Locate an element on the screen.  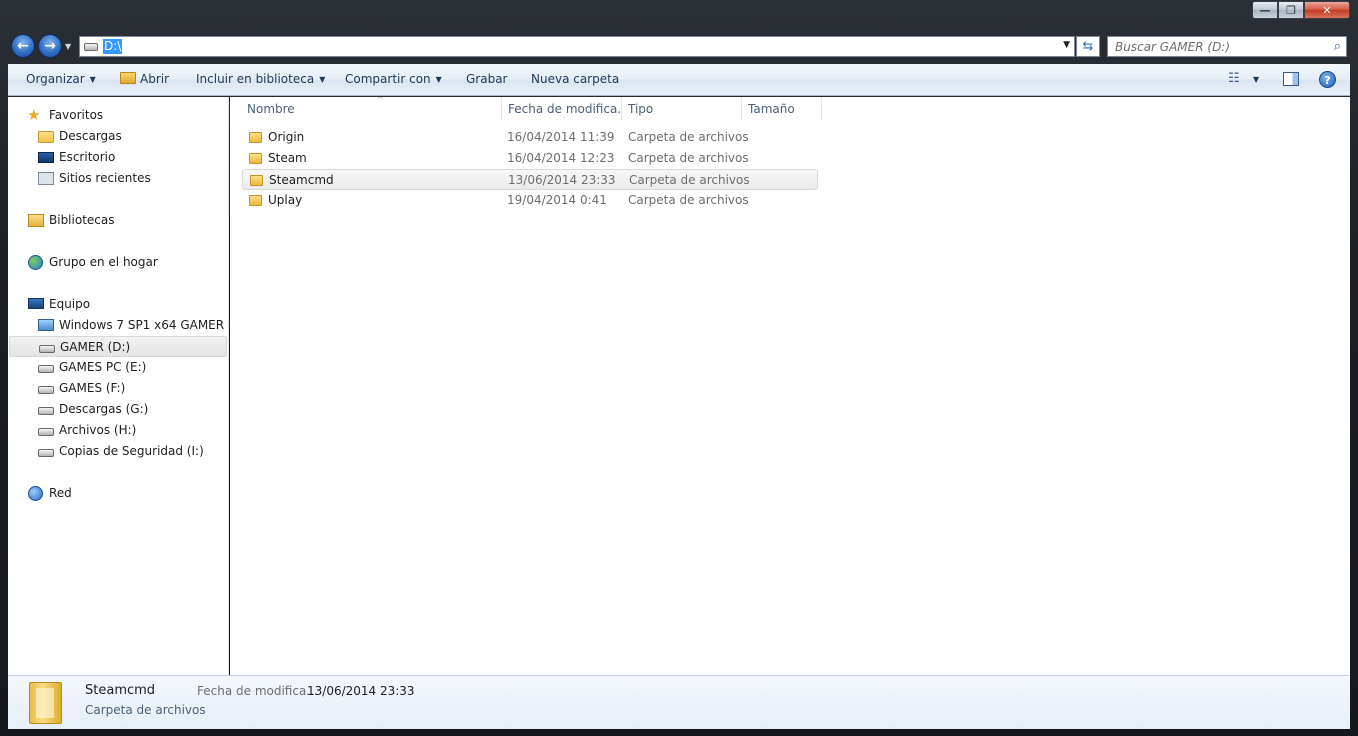
preview-pane-icon is located at coordinates (1291, 79).